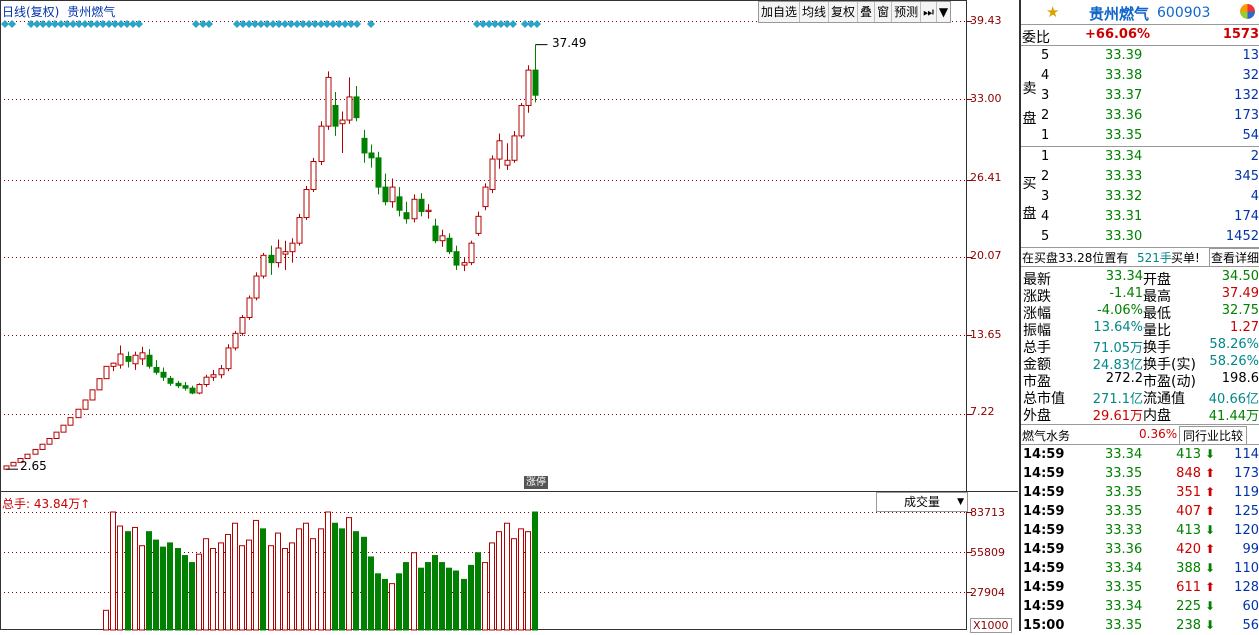  I want to click on level-price: 33.34, so click(1124, 156).